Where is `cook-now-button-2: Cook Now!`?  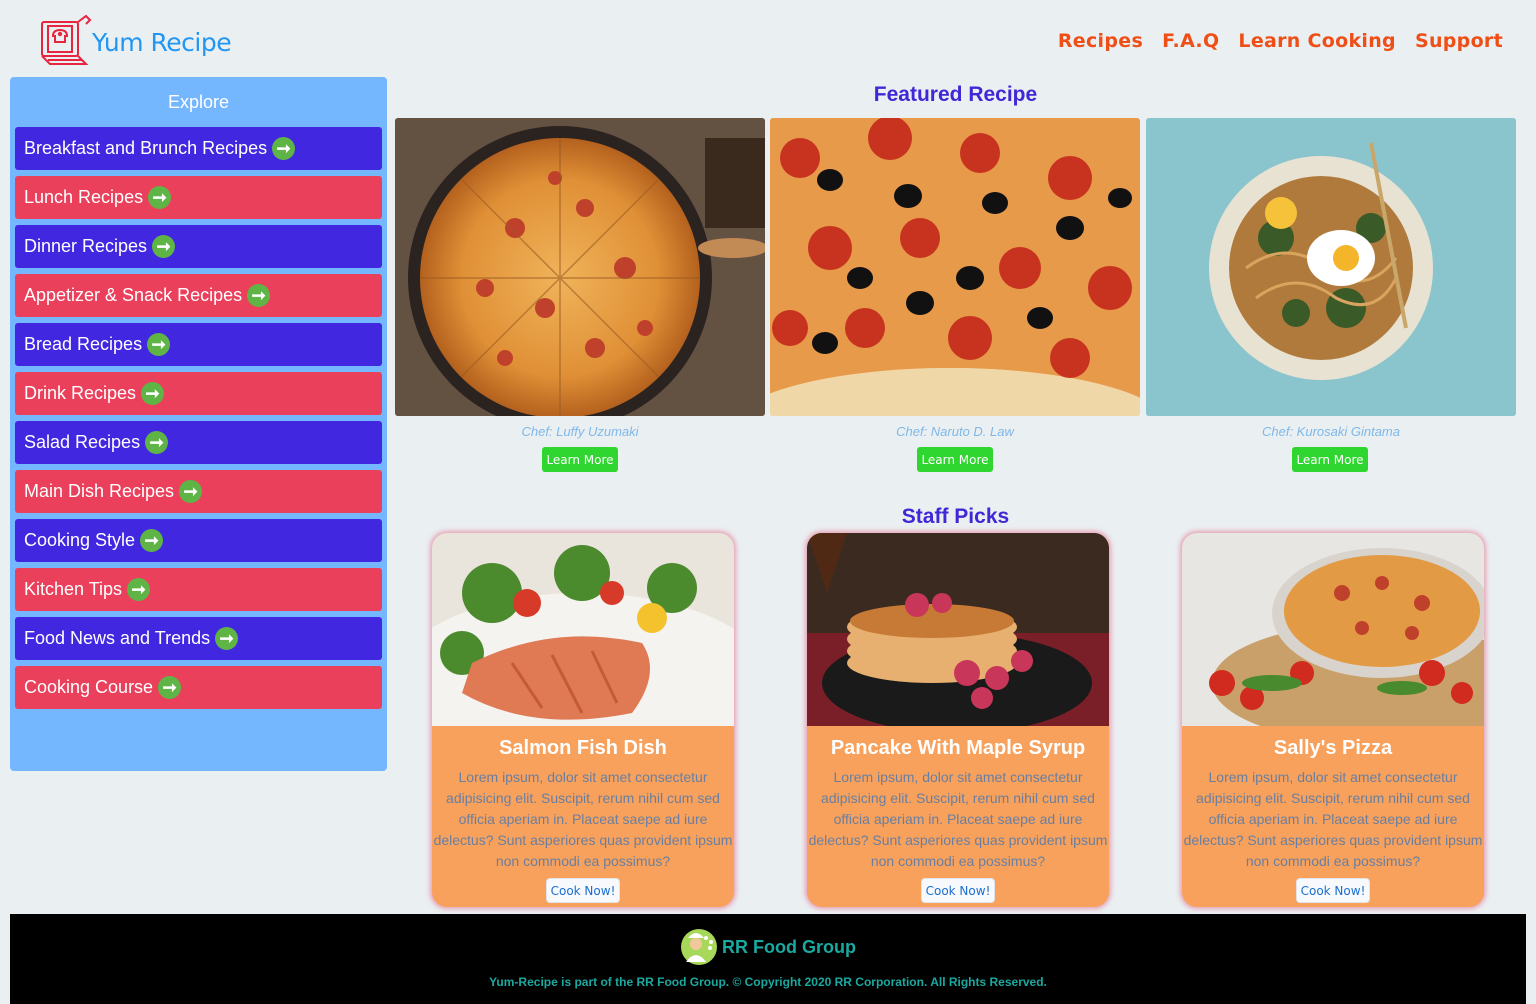 cook-now-button-2: Cook Now! is located at coordinates (958, 890).